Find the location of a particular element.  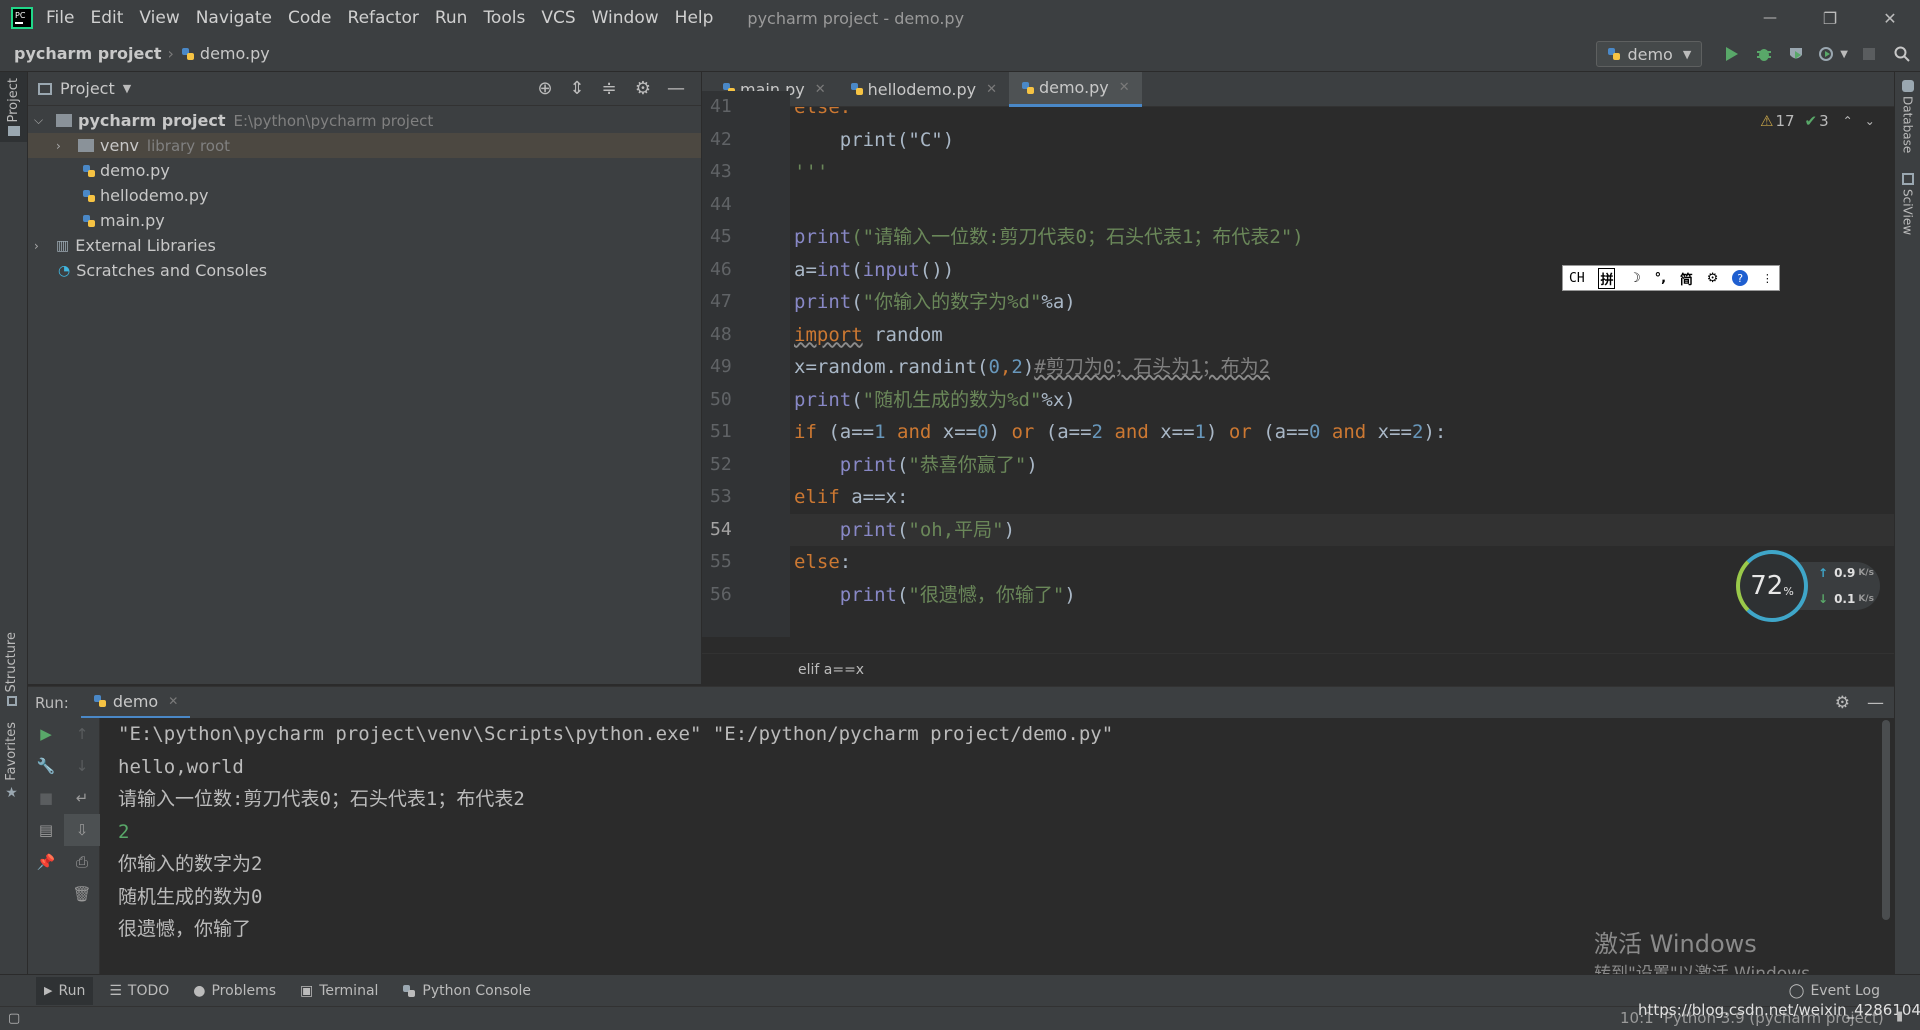

sciview-tool-label: SciView is located at coordinates (1907, 212).